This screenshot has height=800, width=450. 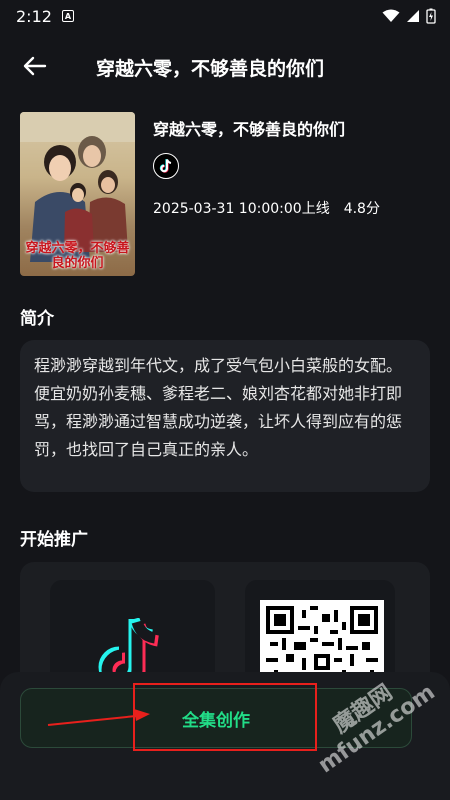 What do you see at coordinates (37, 319) in the screenshot?
I see `intro-heading: 简介` at bounding box center [37, 319].